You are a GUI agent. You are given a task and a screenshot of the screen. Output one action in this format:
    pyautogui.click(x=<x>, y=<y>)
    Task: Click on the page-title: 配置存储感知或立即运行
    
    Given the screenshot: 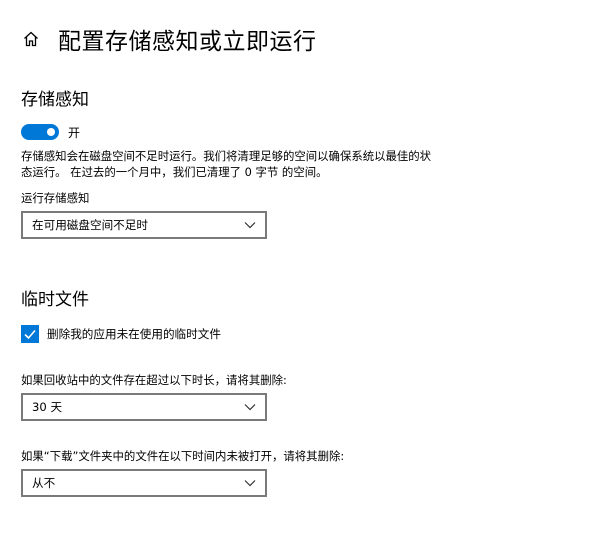 What is the action you would take?
    pyautogui.click(x=187, y=42)
    